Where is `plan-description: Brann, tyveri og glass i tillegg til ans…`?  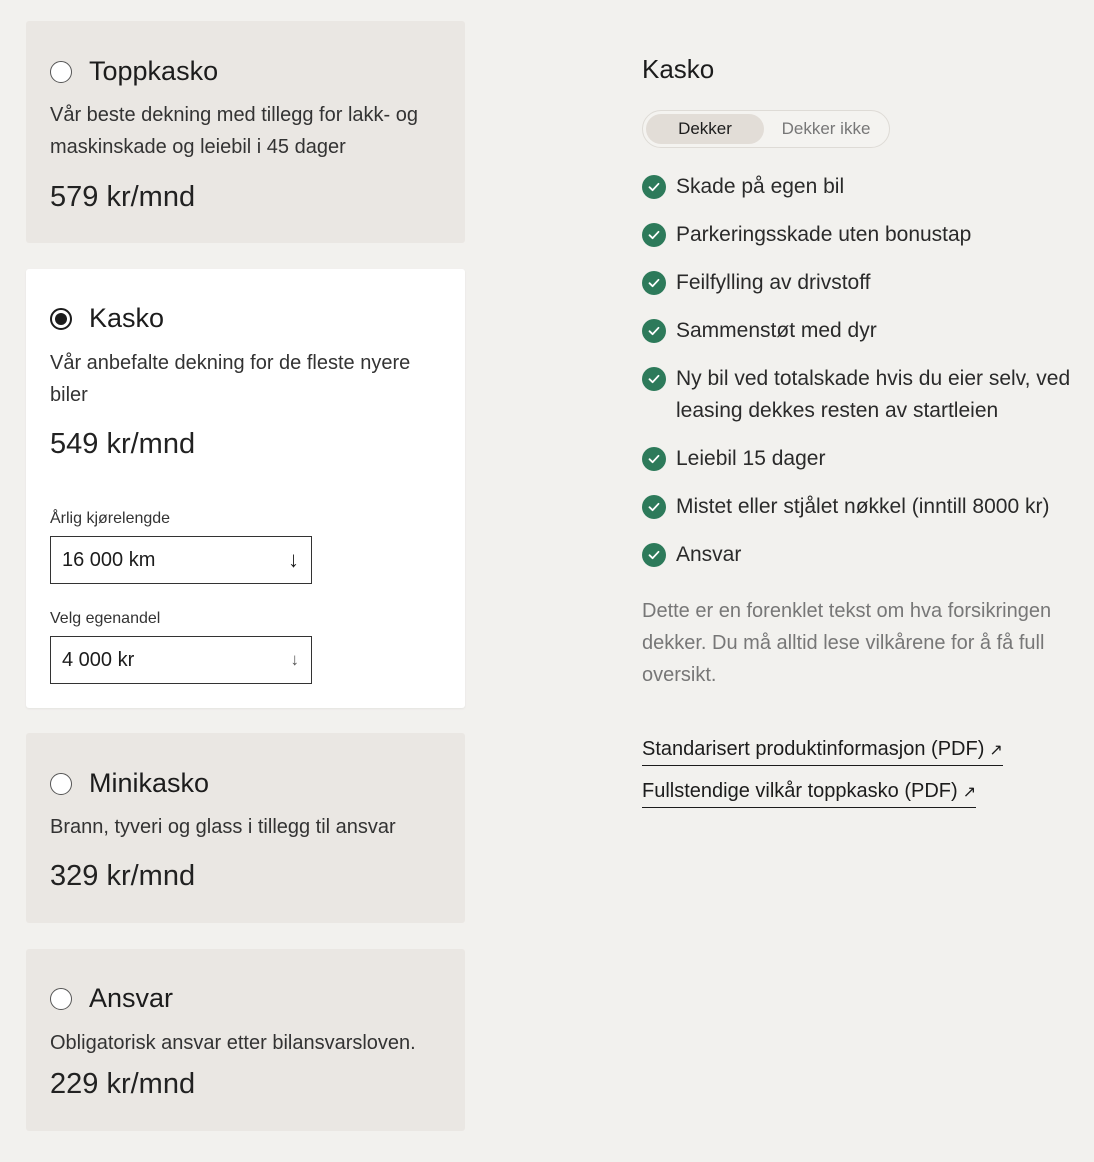
plan-description: Brann, tyveri og glass i tillegg til ans… is located at coordinates (223, 827).